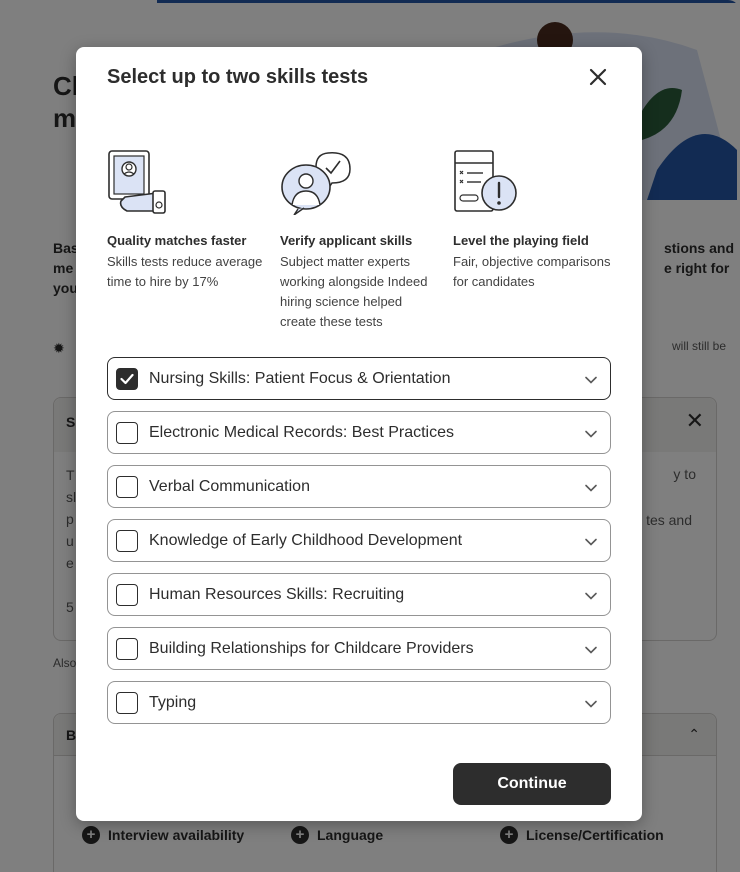 The image size is (740, 872). I want to click on checkmark-icon, so click(127, 379).